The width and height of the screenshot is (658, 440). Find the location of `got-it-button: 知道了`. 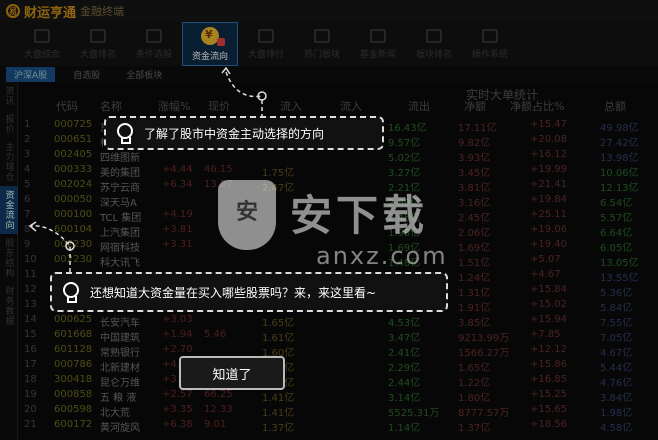

got-it-button: 知道了 is located at coordinates (232, 373).